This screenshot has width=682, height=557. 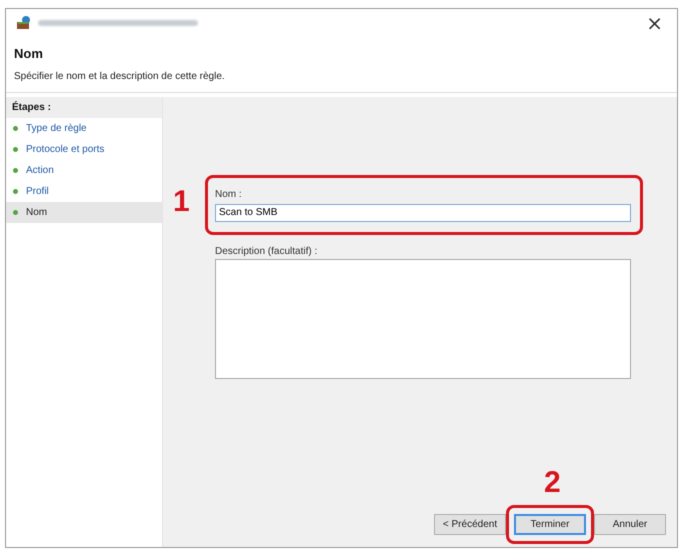 What do you see at coordinates (470, 524) in the screenshot?
I see `dialog-button: < Précédent` at bounding box center [470, 524].